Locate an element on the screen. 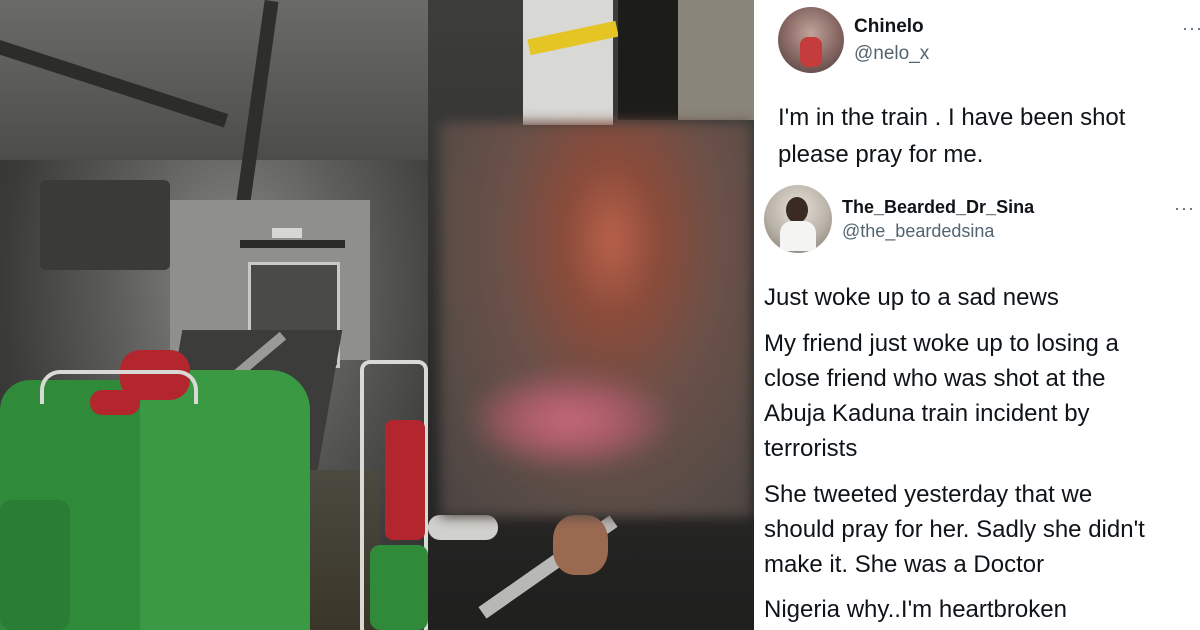 The height and width of the screenshot is (630, 1200). tweet-text-line: Abuja Kaduna train incident by is located at coordinates (927, 413).